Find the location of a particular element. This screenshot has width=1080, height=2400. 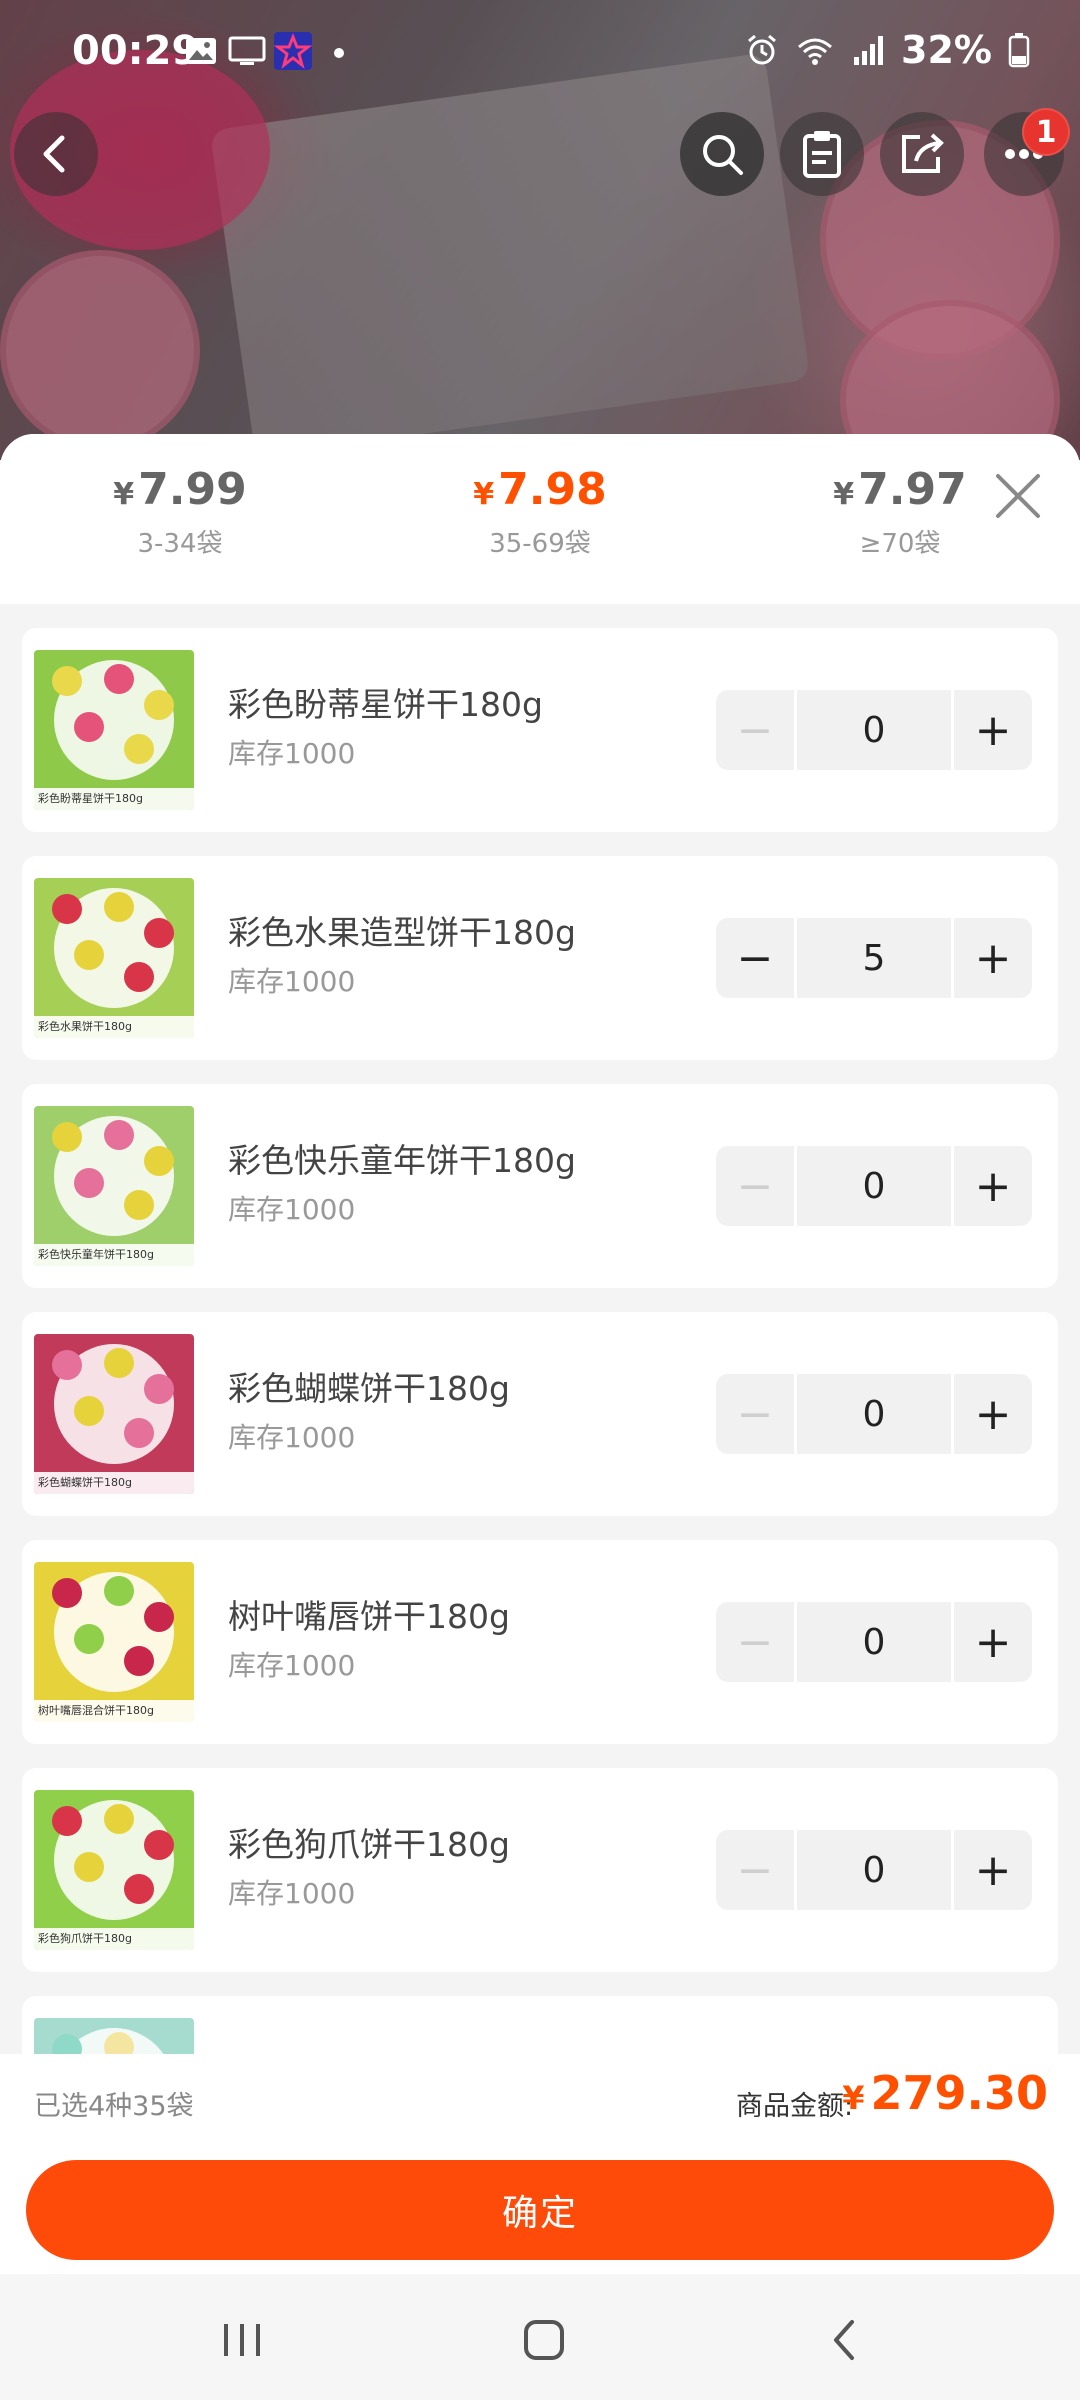

more-button: 1 is located at coordinates (1027, 152).